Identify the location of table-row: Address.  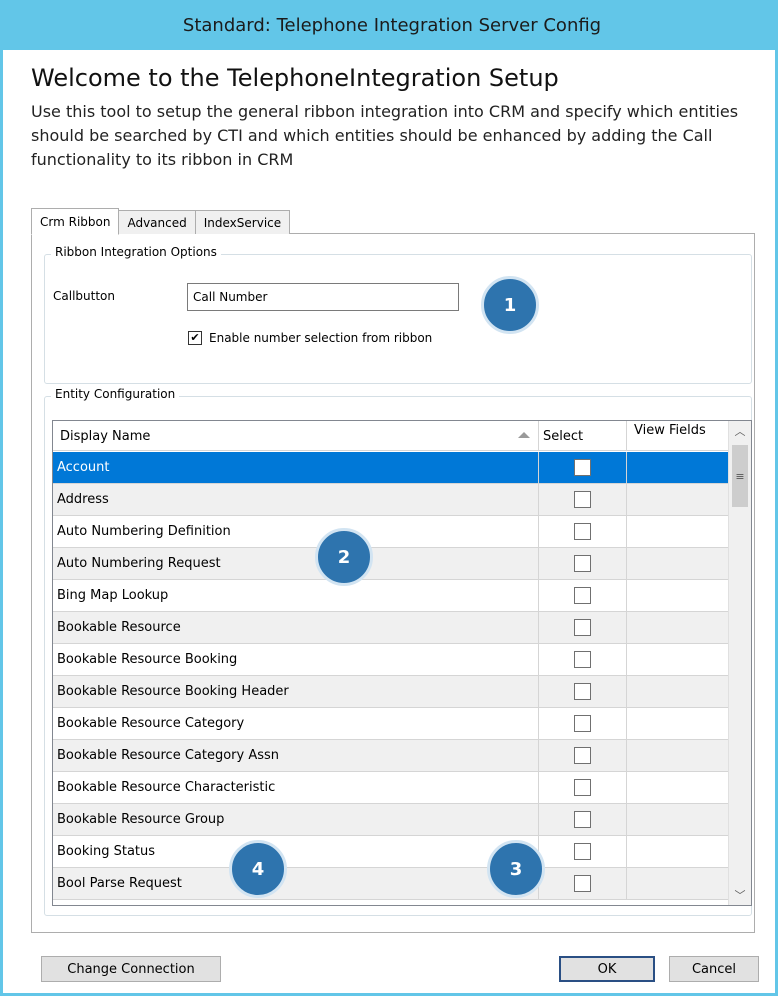
(391, 500).